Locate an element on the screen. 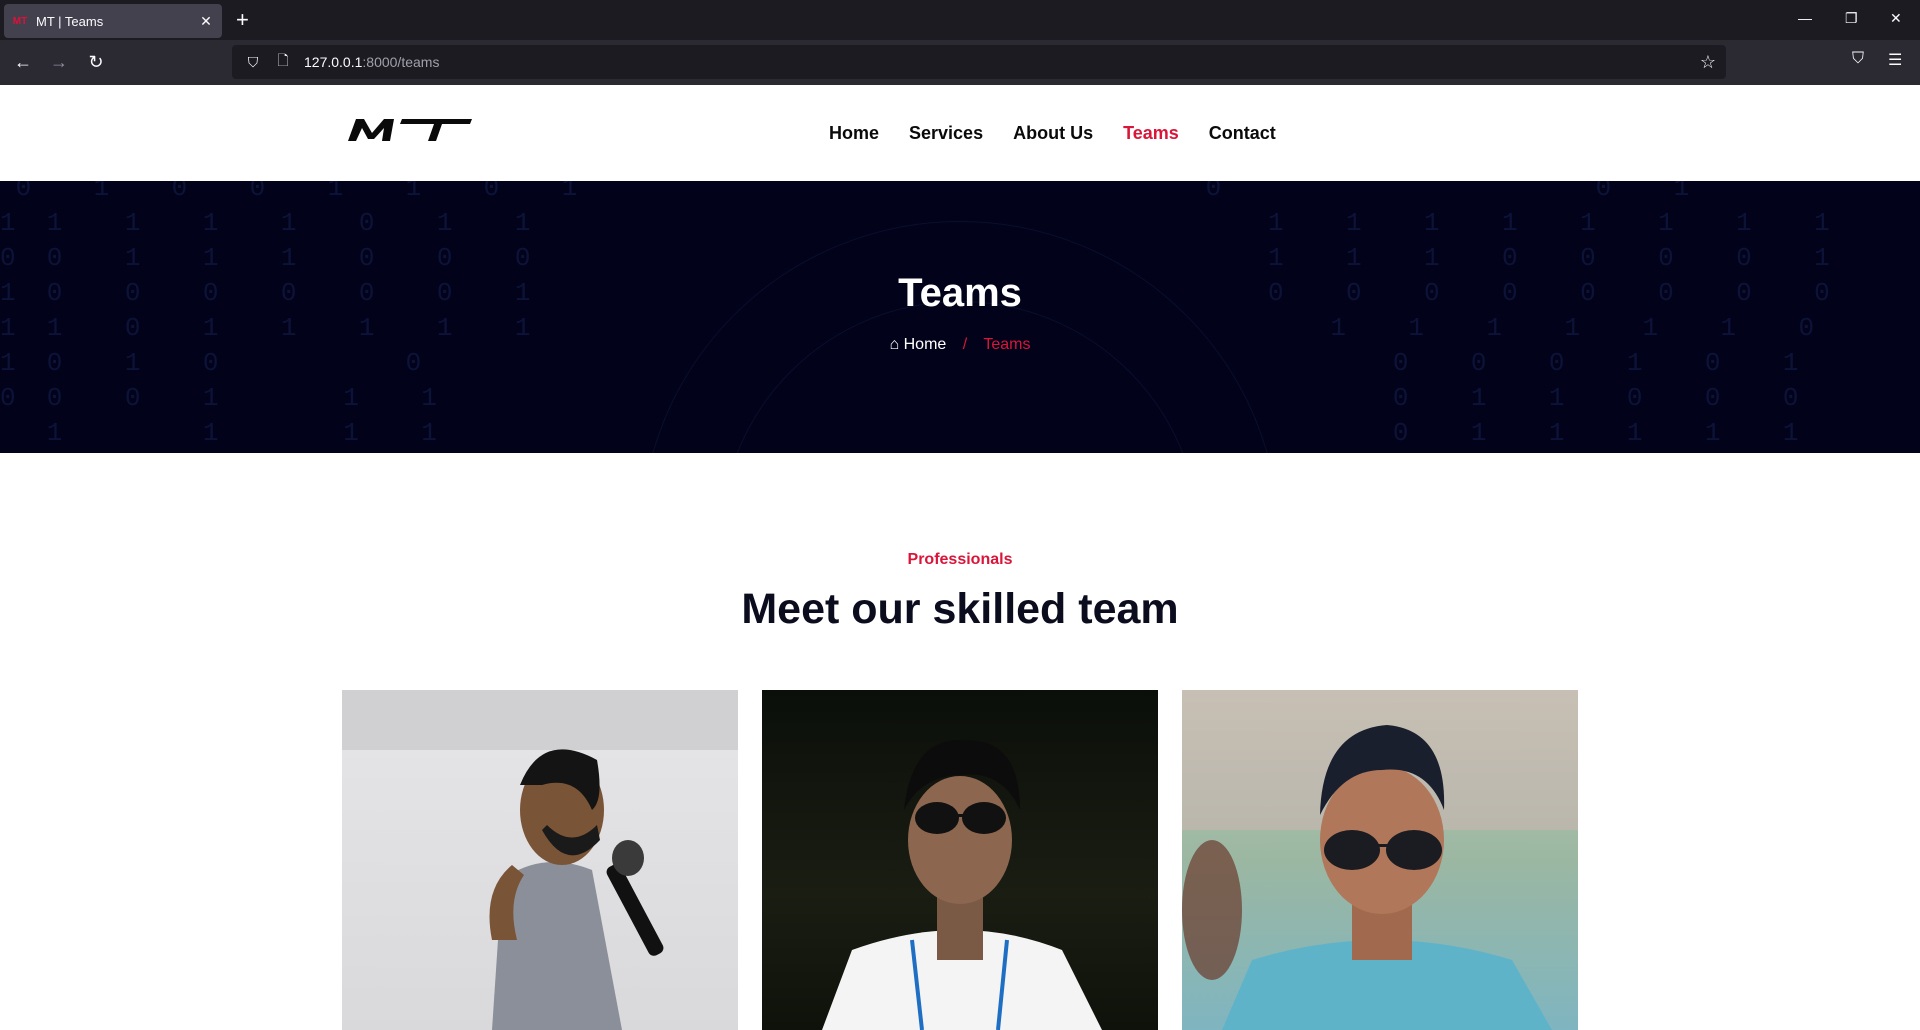 The height and width of the screenshot is (1030, 1920). section-subtitle: Professionals is located at coordinates (960, 559).